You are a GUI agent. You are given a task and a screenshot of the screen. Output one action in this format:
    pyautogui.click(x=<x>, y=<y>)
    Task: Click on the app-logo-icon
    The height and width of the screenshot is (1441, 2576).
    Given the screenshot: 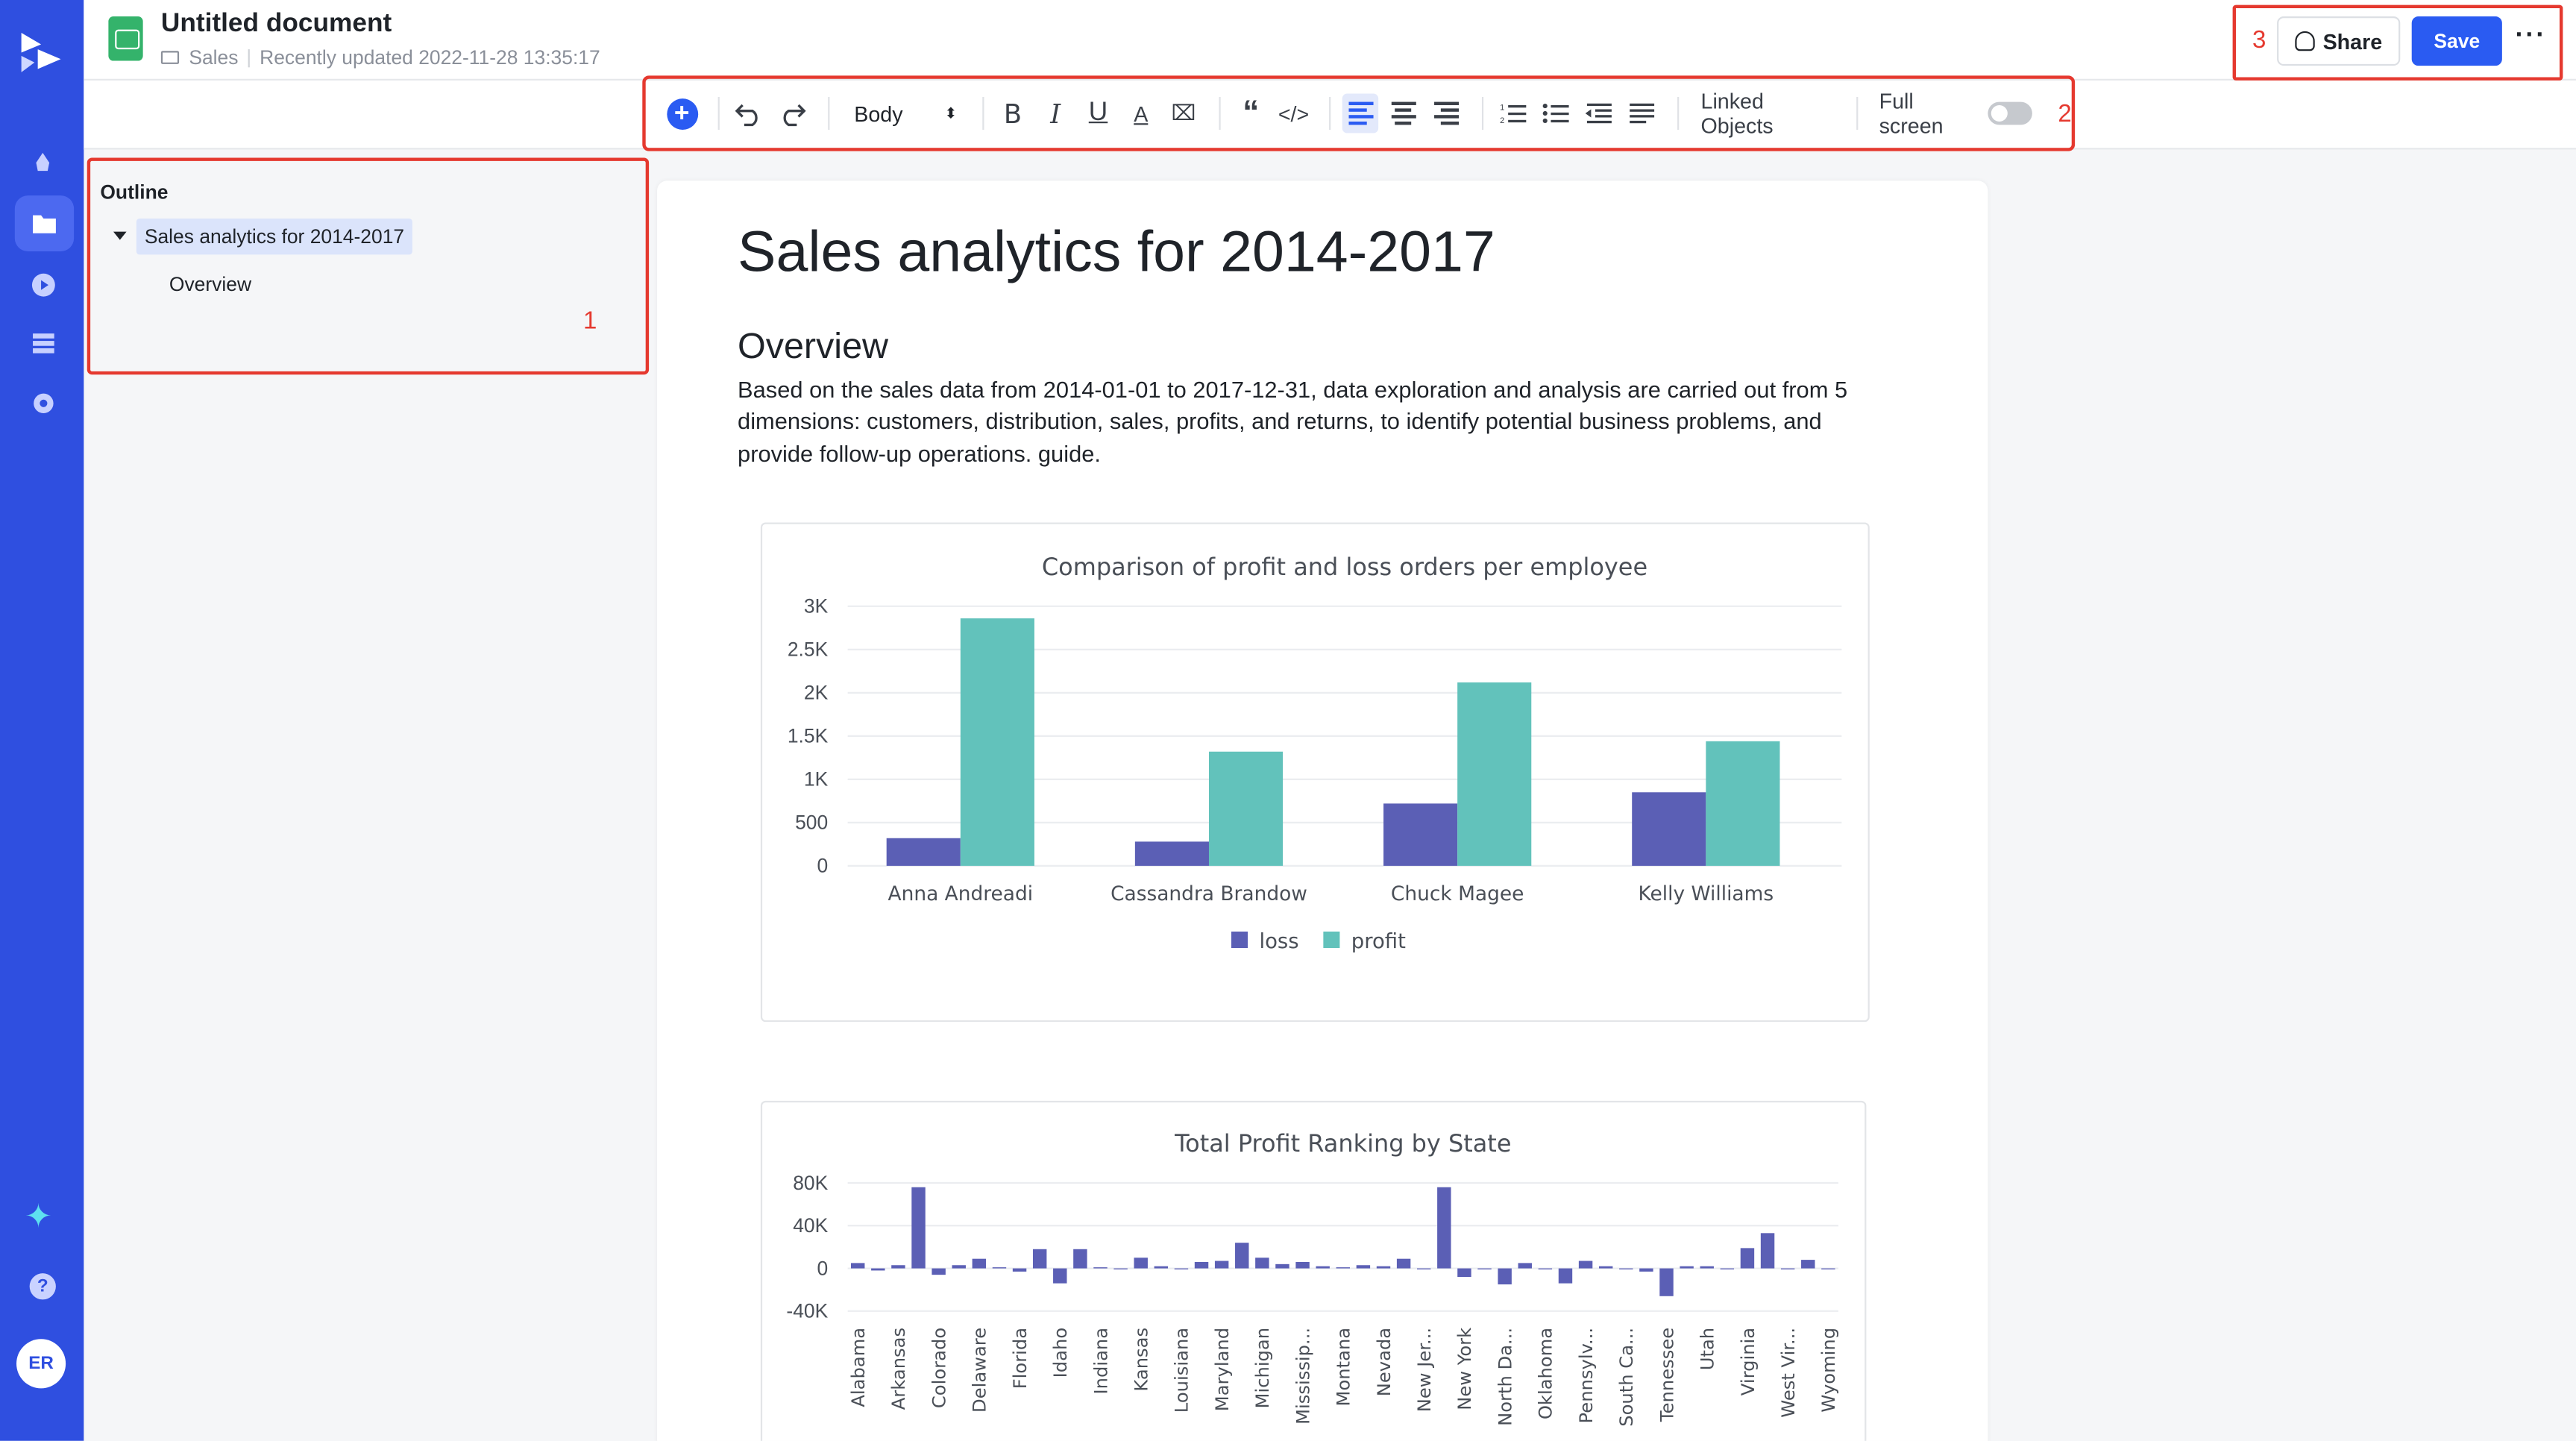 What is the action you would take?
    pyautogui.click(x=41, y=53)
    